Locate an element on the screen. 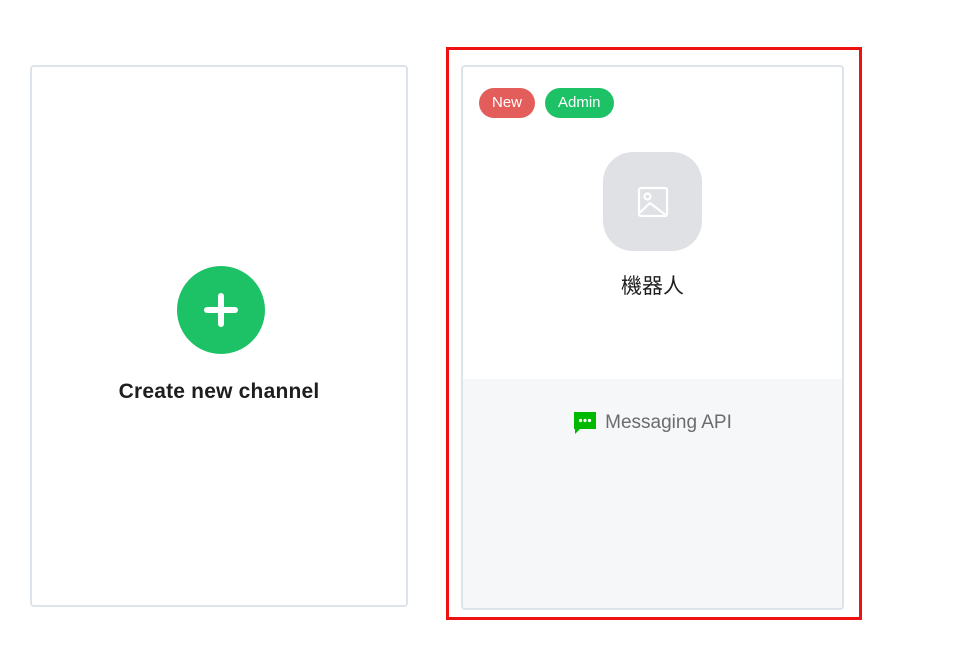 This screenshot has width=964, height=670. create-new-channel-label: Create new channel is located at coordinates (219, 391).